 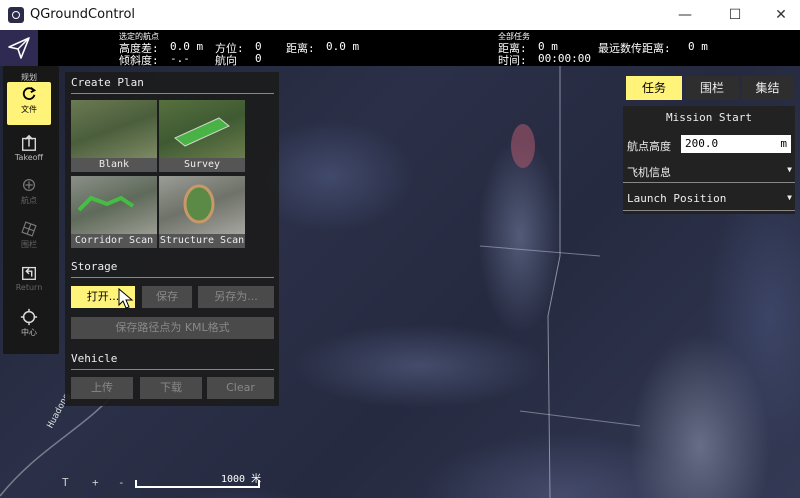 I want to click on window-title: QGroundControl, so click(x=83, y=14).